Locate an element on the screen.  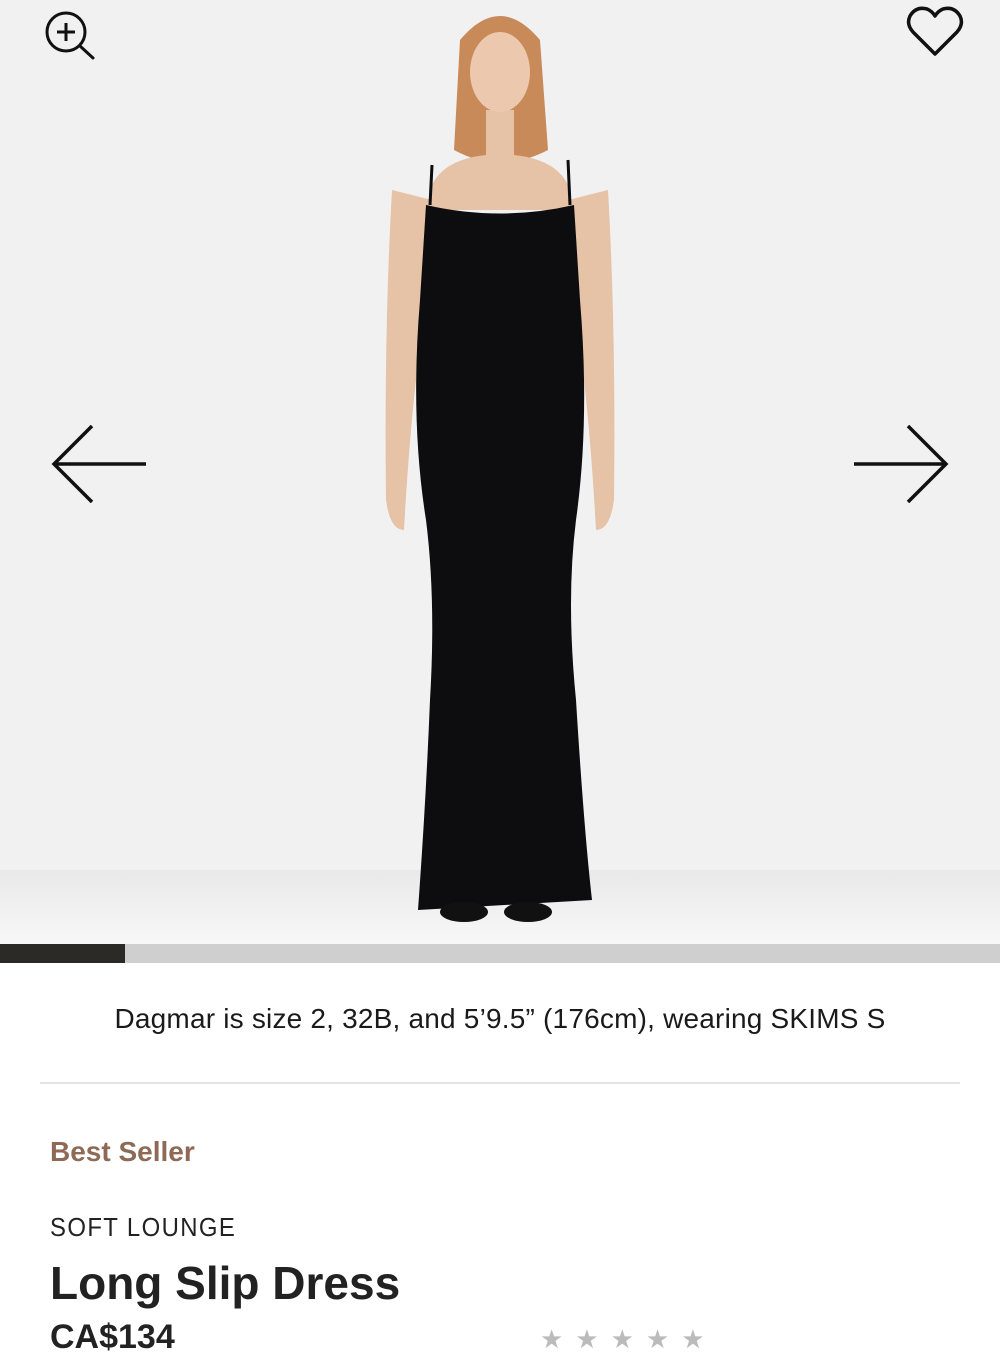
gallery-progress-bar is located at coordinates (500, 953).